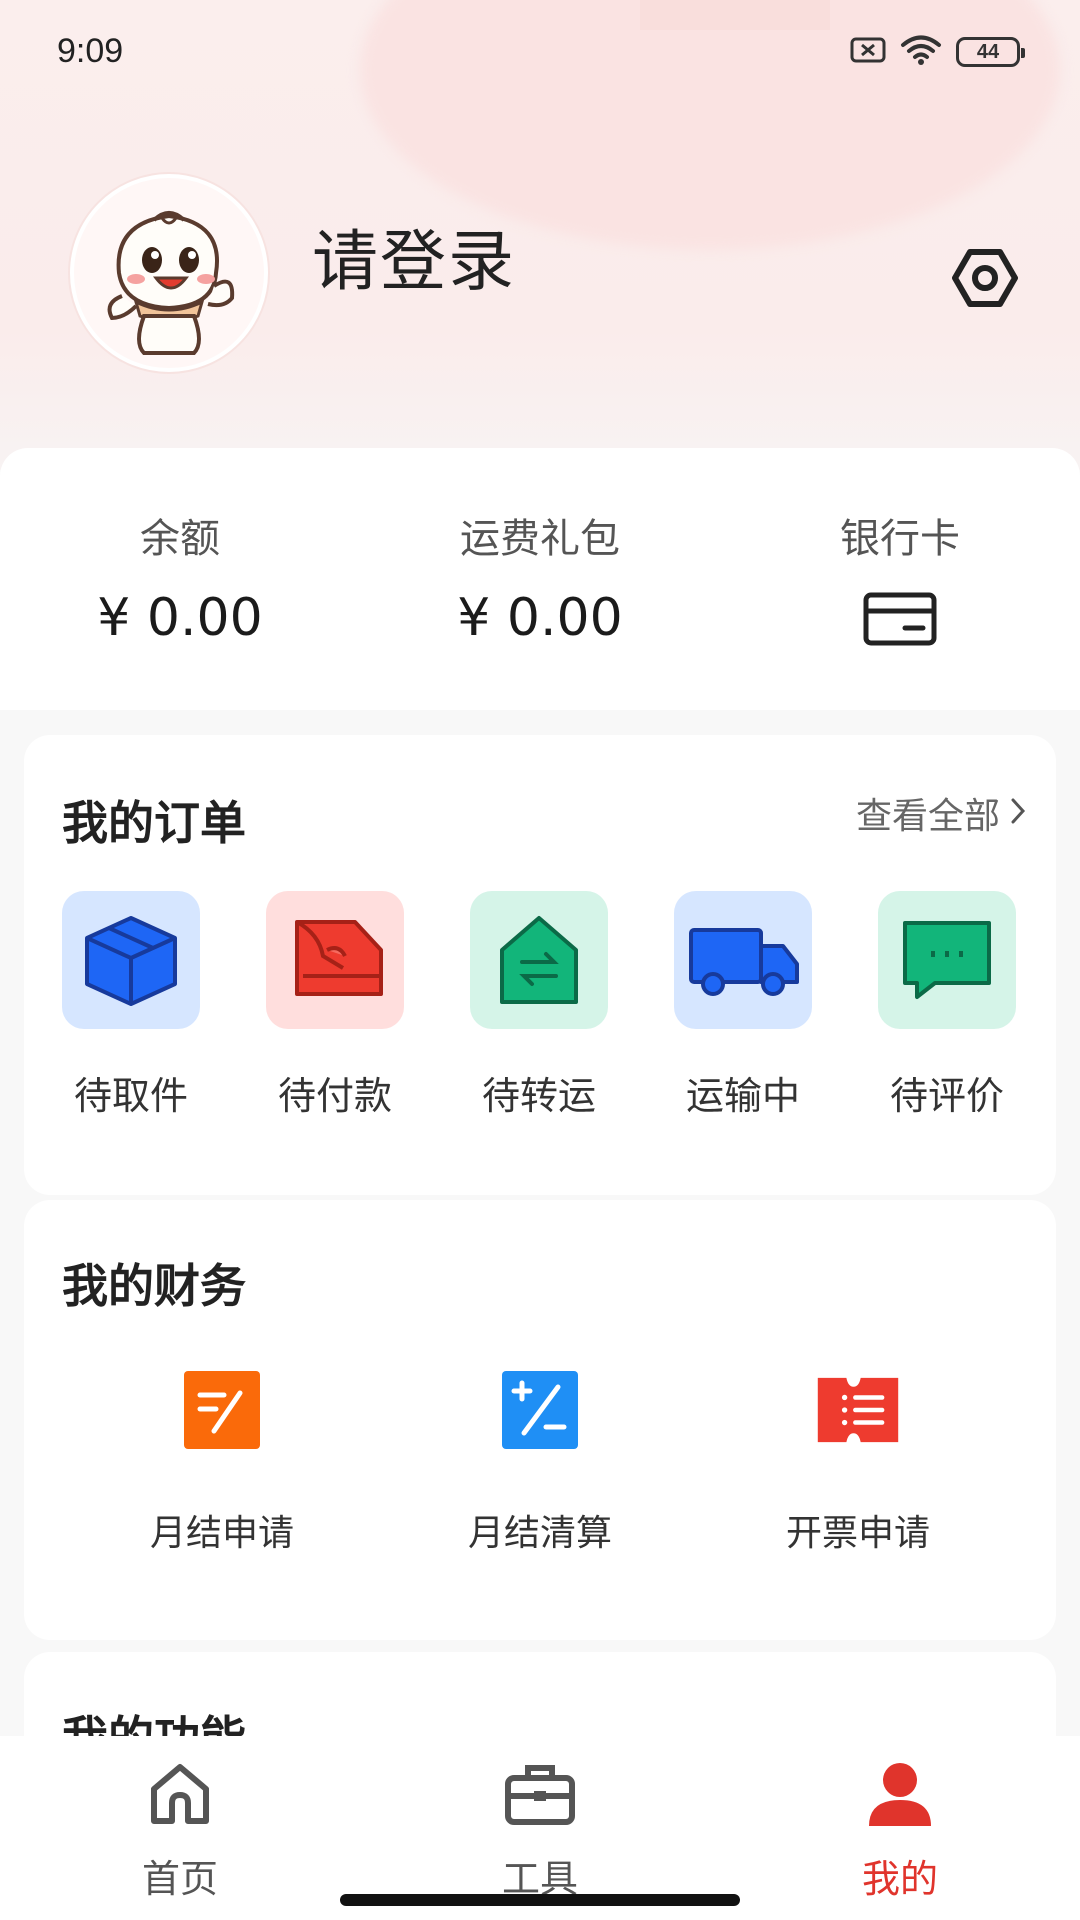 This screenshot has width=1080, height=1920. What do you see at coordinates (180, 539) in the screenshot?
I see `balance-label: 余额` at bounding box center [180, 539].